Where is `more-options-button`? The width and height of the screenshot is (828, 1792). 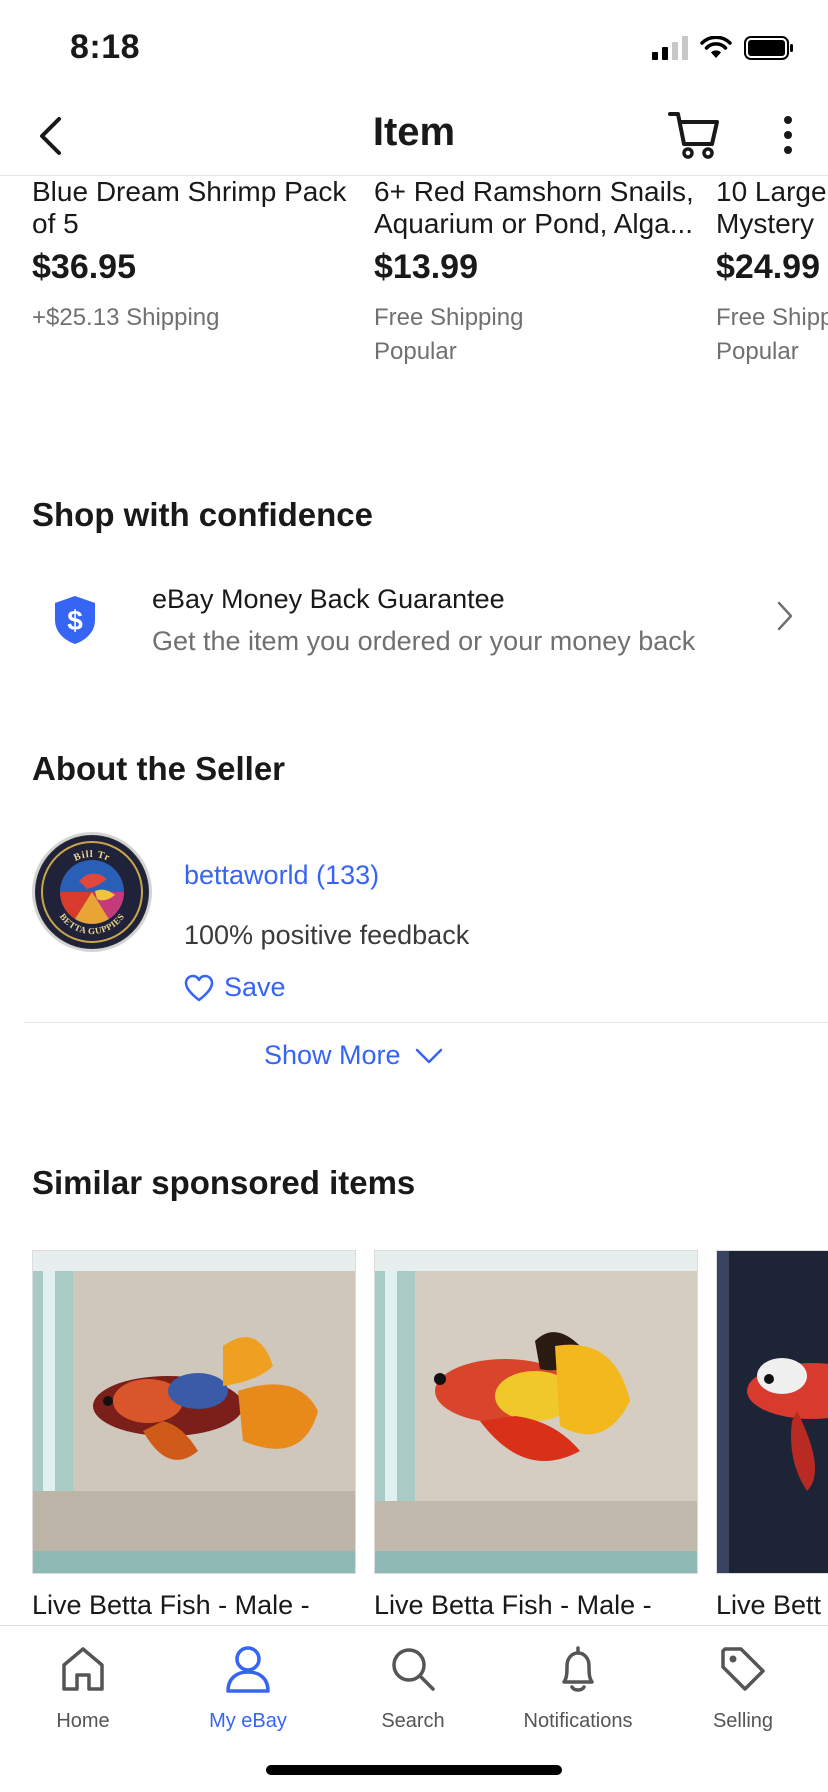 more-options-button is located at coordinates (788, 135).